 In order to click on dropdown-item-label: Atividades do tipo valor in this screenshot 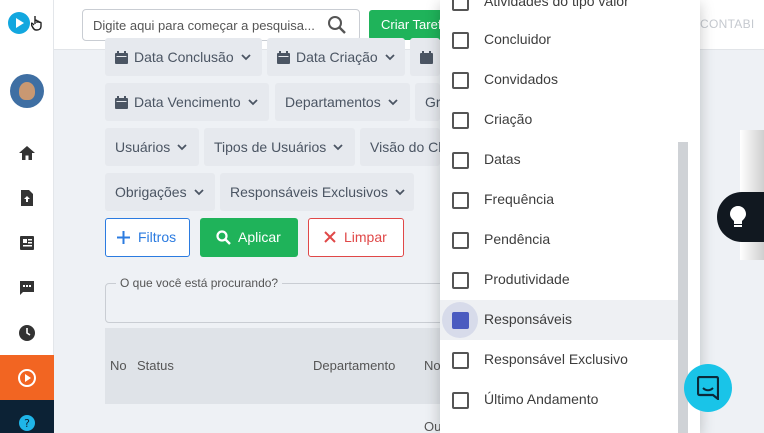, I will do `click(556, 4)`.